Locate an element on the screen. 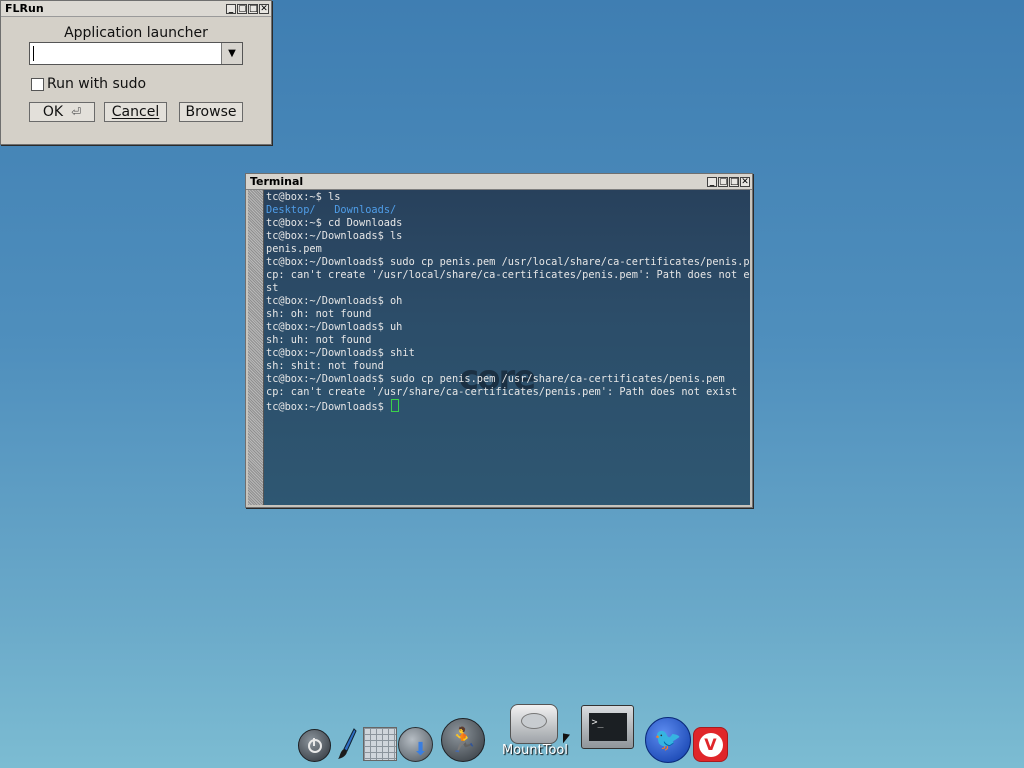 Image resolution: width=1024 pixels, height=768 pixels. seamonkey-icon: 🐦 is located at coordinates (668, 740).